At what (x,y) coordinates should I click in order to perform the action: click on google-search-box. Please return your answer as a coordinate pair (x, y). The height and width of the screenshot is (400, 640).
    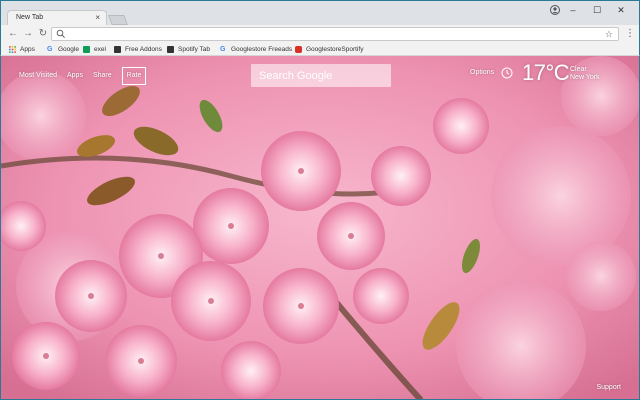
    Looking at the image, I should click on (321, 75).